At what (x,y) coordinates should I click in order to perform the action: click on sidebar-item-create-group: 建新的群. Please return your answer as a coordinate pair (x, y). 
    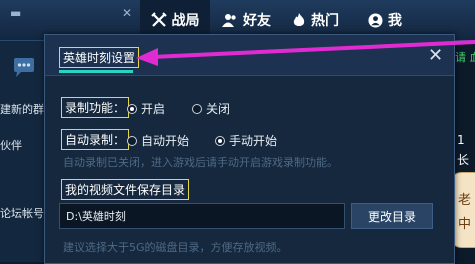
    Looking at the image, I should click on (22, 109).